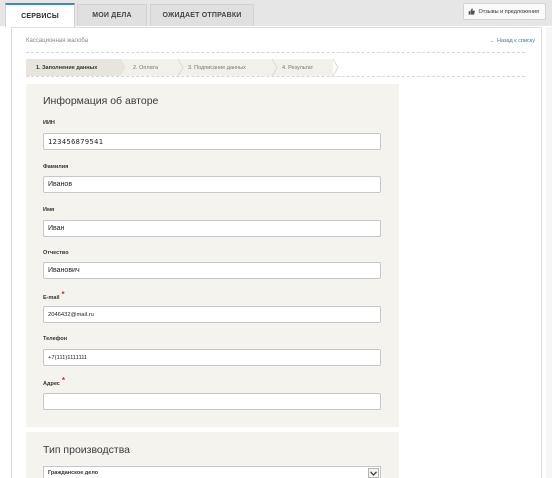 The height and width of the screenshot is (478, 552). I want to click on step-fill-data: 1. Заполнение данных, so click(76, 67).